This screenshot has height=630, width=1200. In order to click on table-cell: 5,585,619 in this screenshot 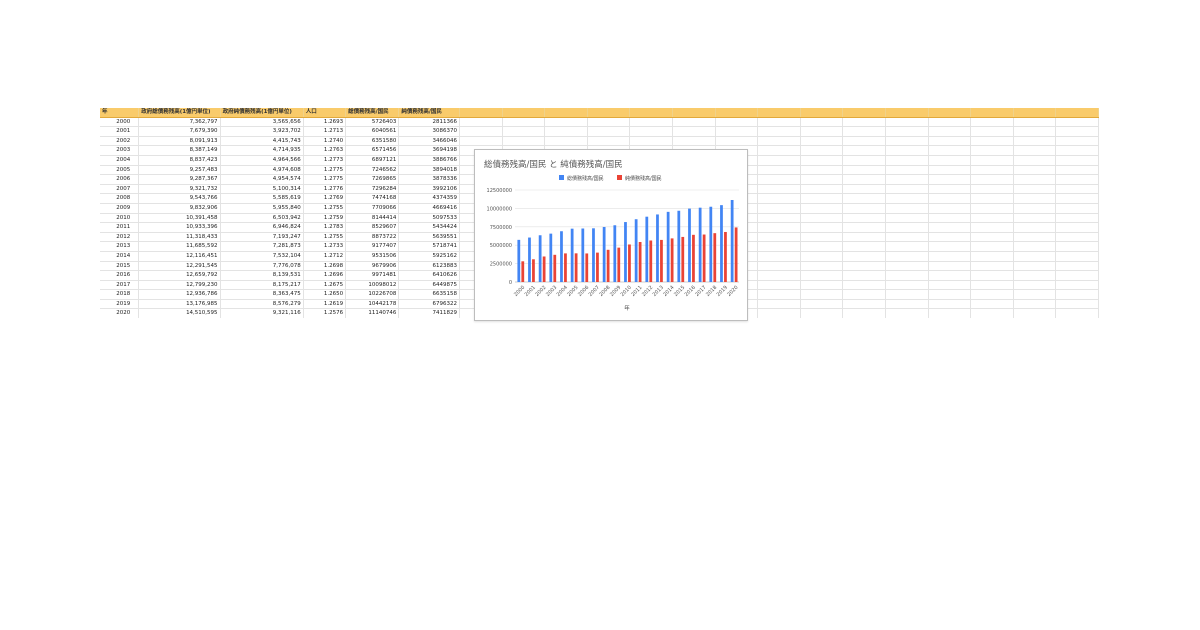, I will do `click(262, 198)`.